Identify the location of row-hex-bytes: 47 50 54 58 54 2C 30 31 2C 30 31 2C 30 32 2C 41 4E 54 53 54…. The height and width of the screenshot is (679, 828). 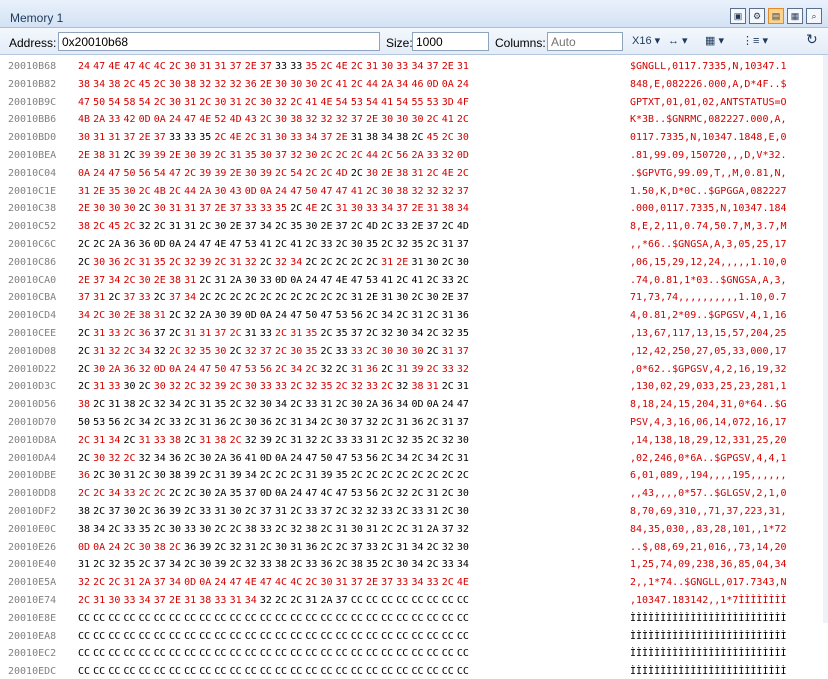
(351, 102).